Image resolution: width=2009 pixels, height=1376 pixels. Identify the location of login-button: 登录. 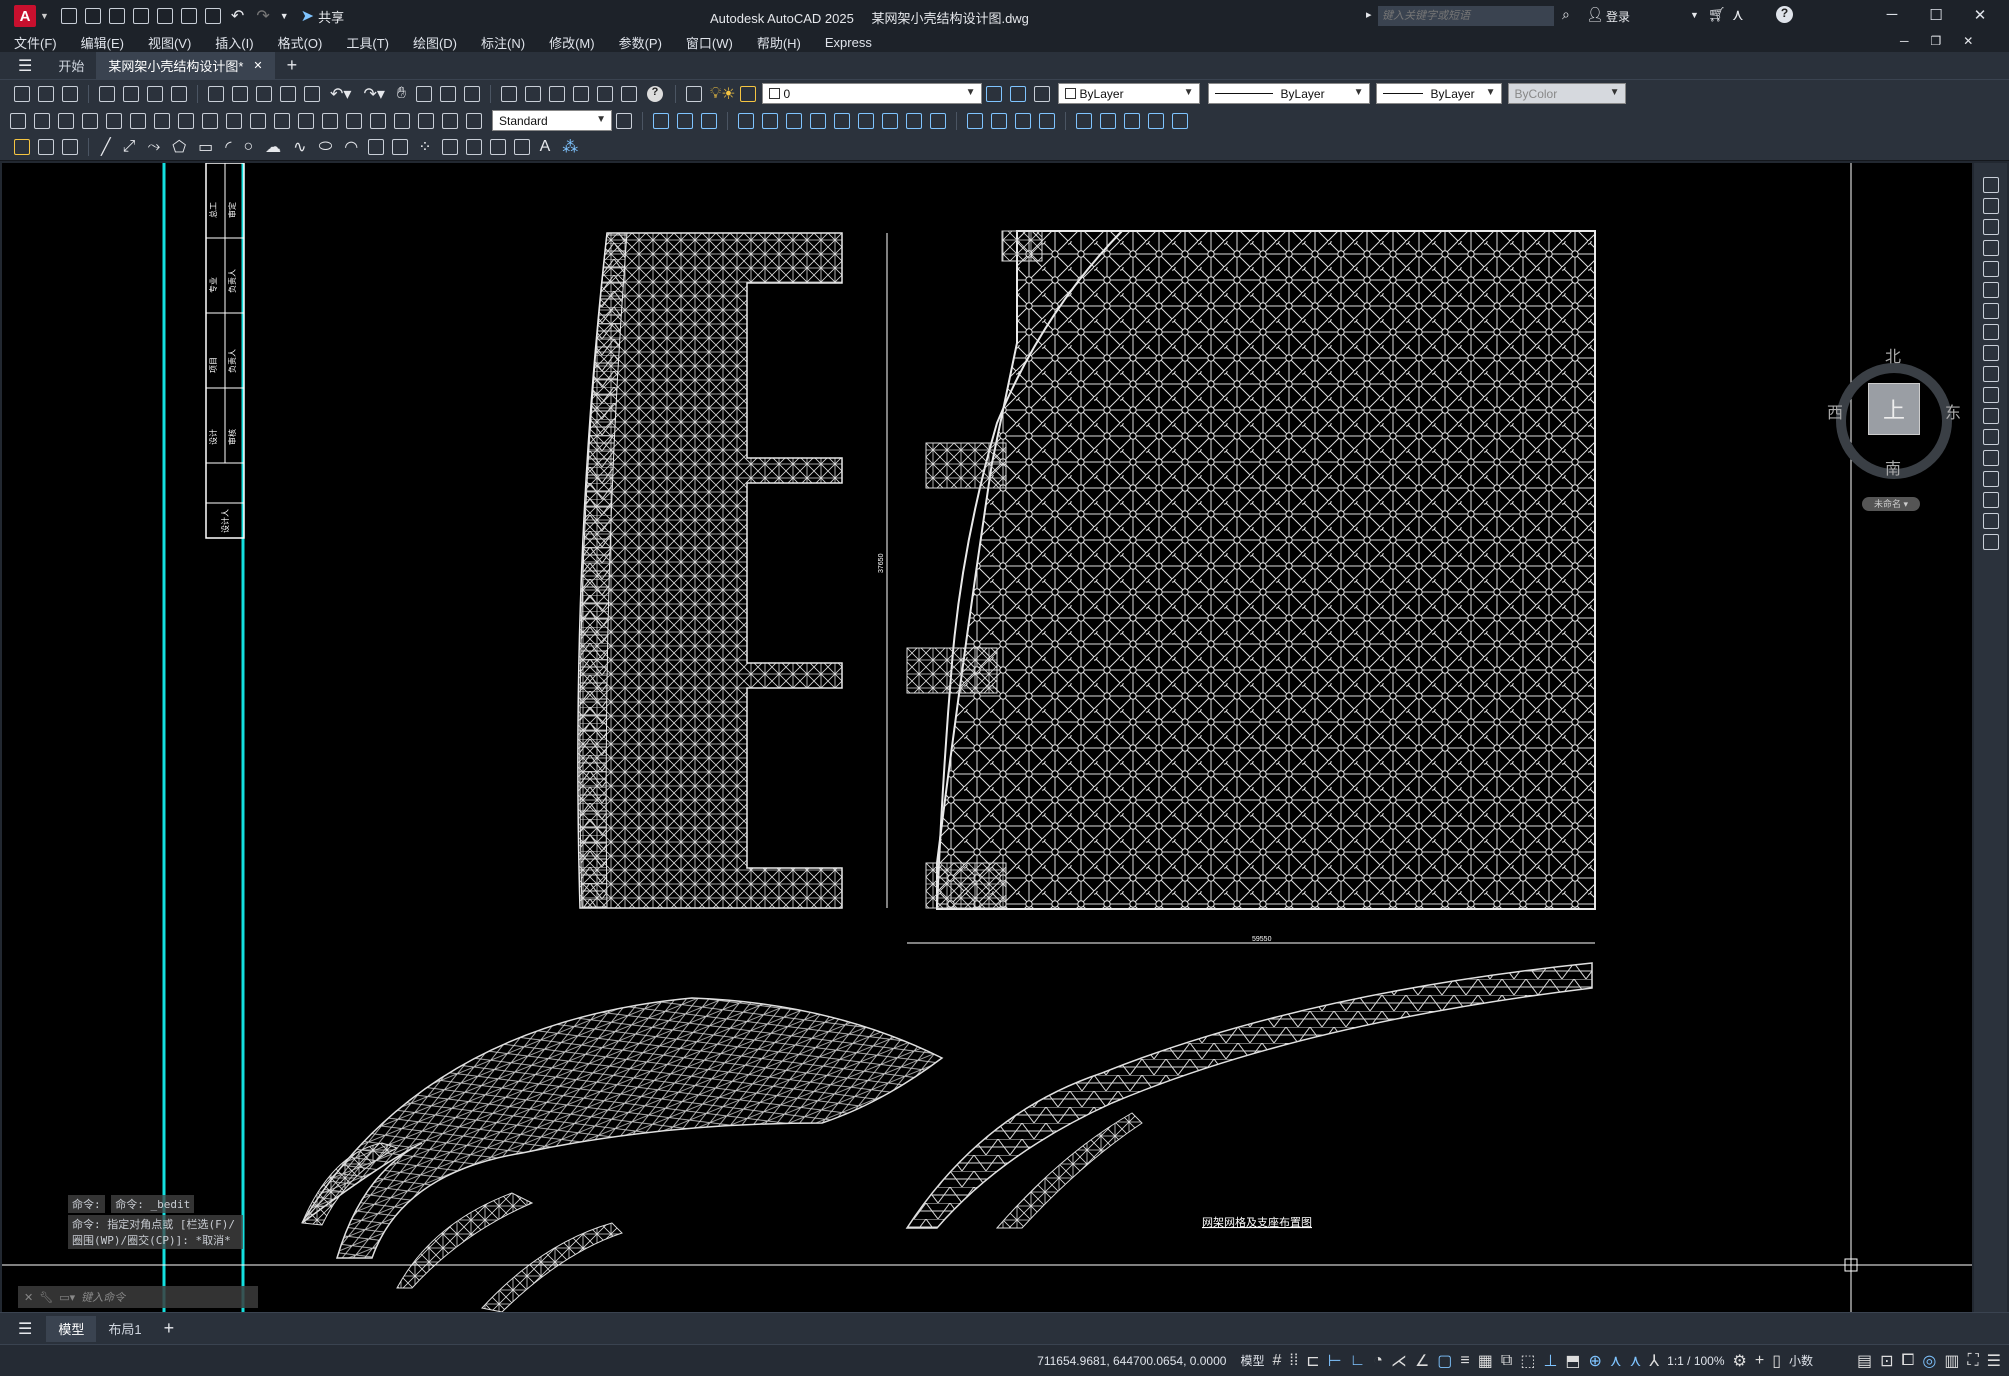
(1618, 16).